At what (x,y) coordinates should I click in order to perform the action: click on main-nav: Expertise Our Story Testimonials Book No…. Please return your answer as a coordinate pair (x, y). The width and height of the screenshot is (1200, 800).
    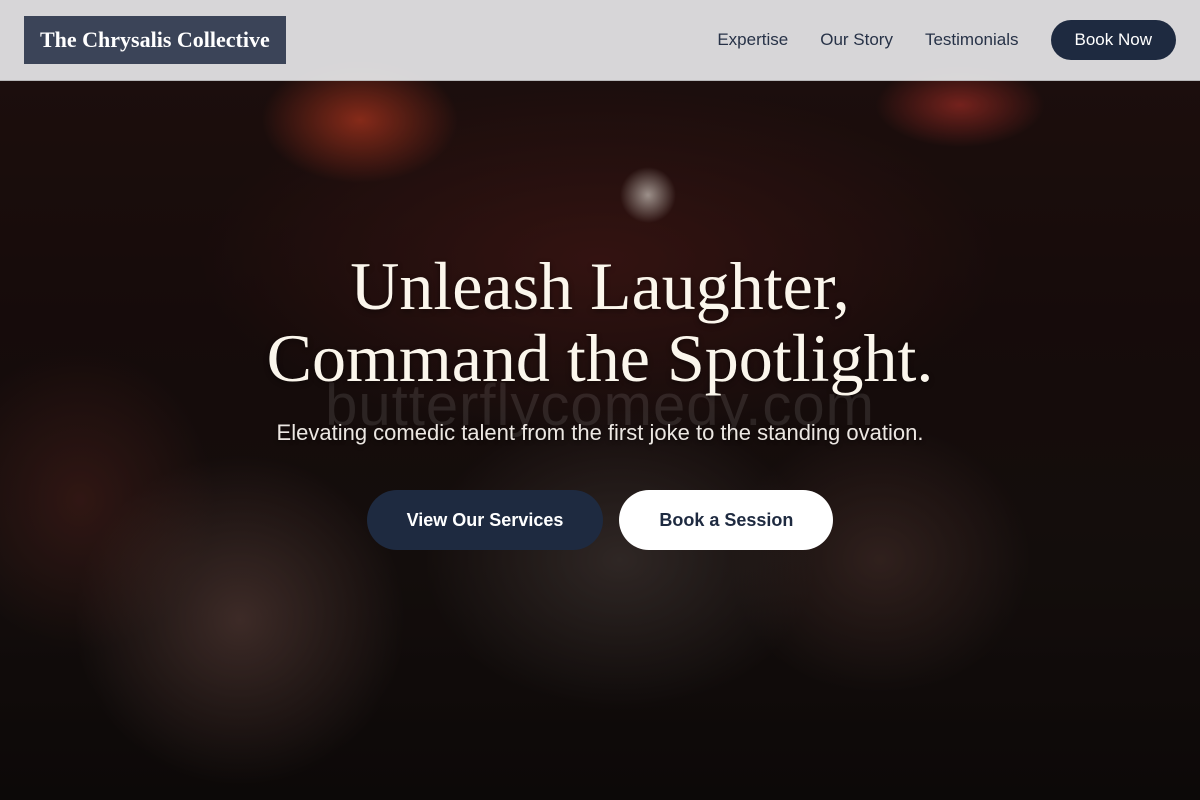
    Looking at the image, I should click on (946, 40).